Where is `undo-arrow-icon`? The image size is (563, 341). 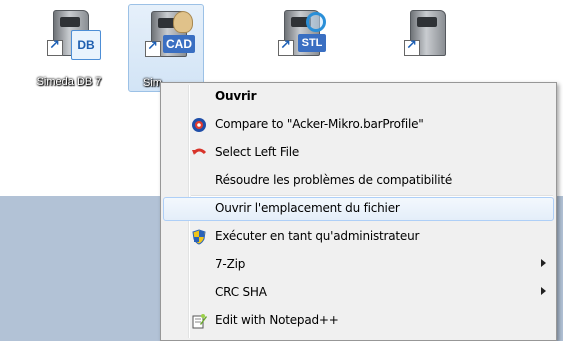
undo-arrow-icon is located at coordinates (199, 153).